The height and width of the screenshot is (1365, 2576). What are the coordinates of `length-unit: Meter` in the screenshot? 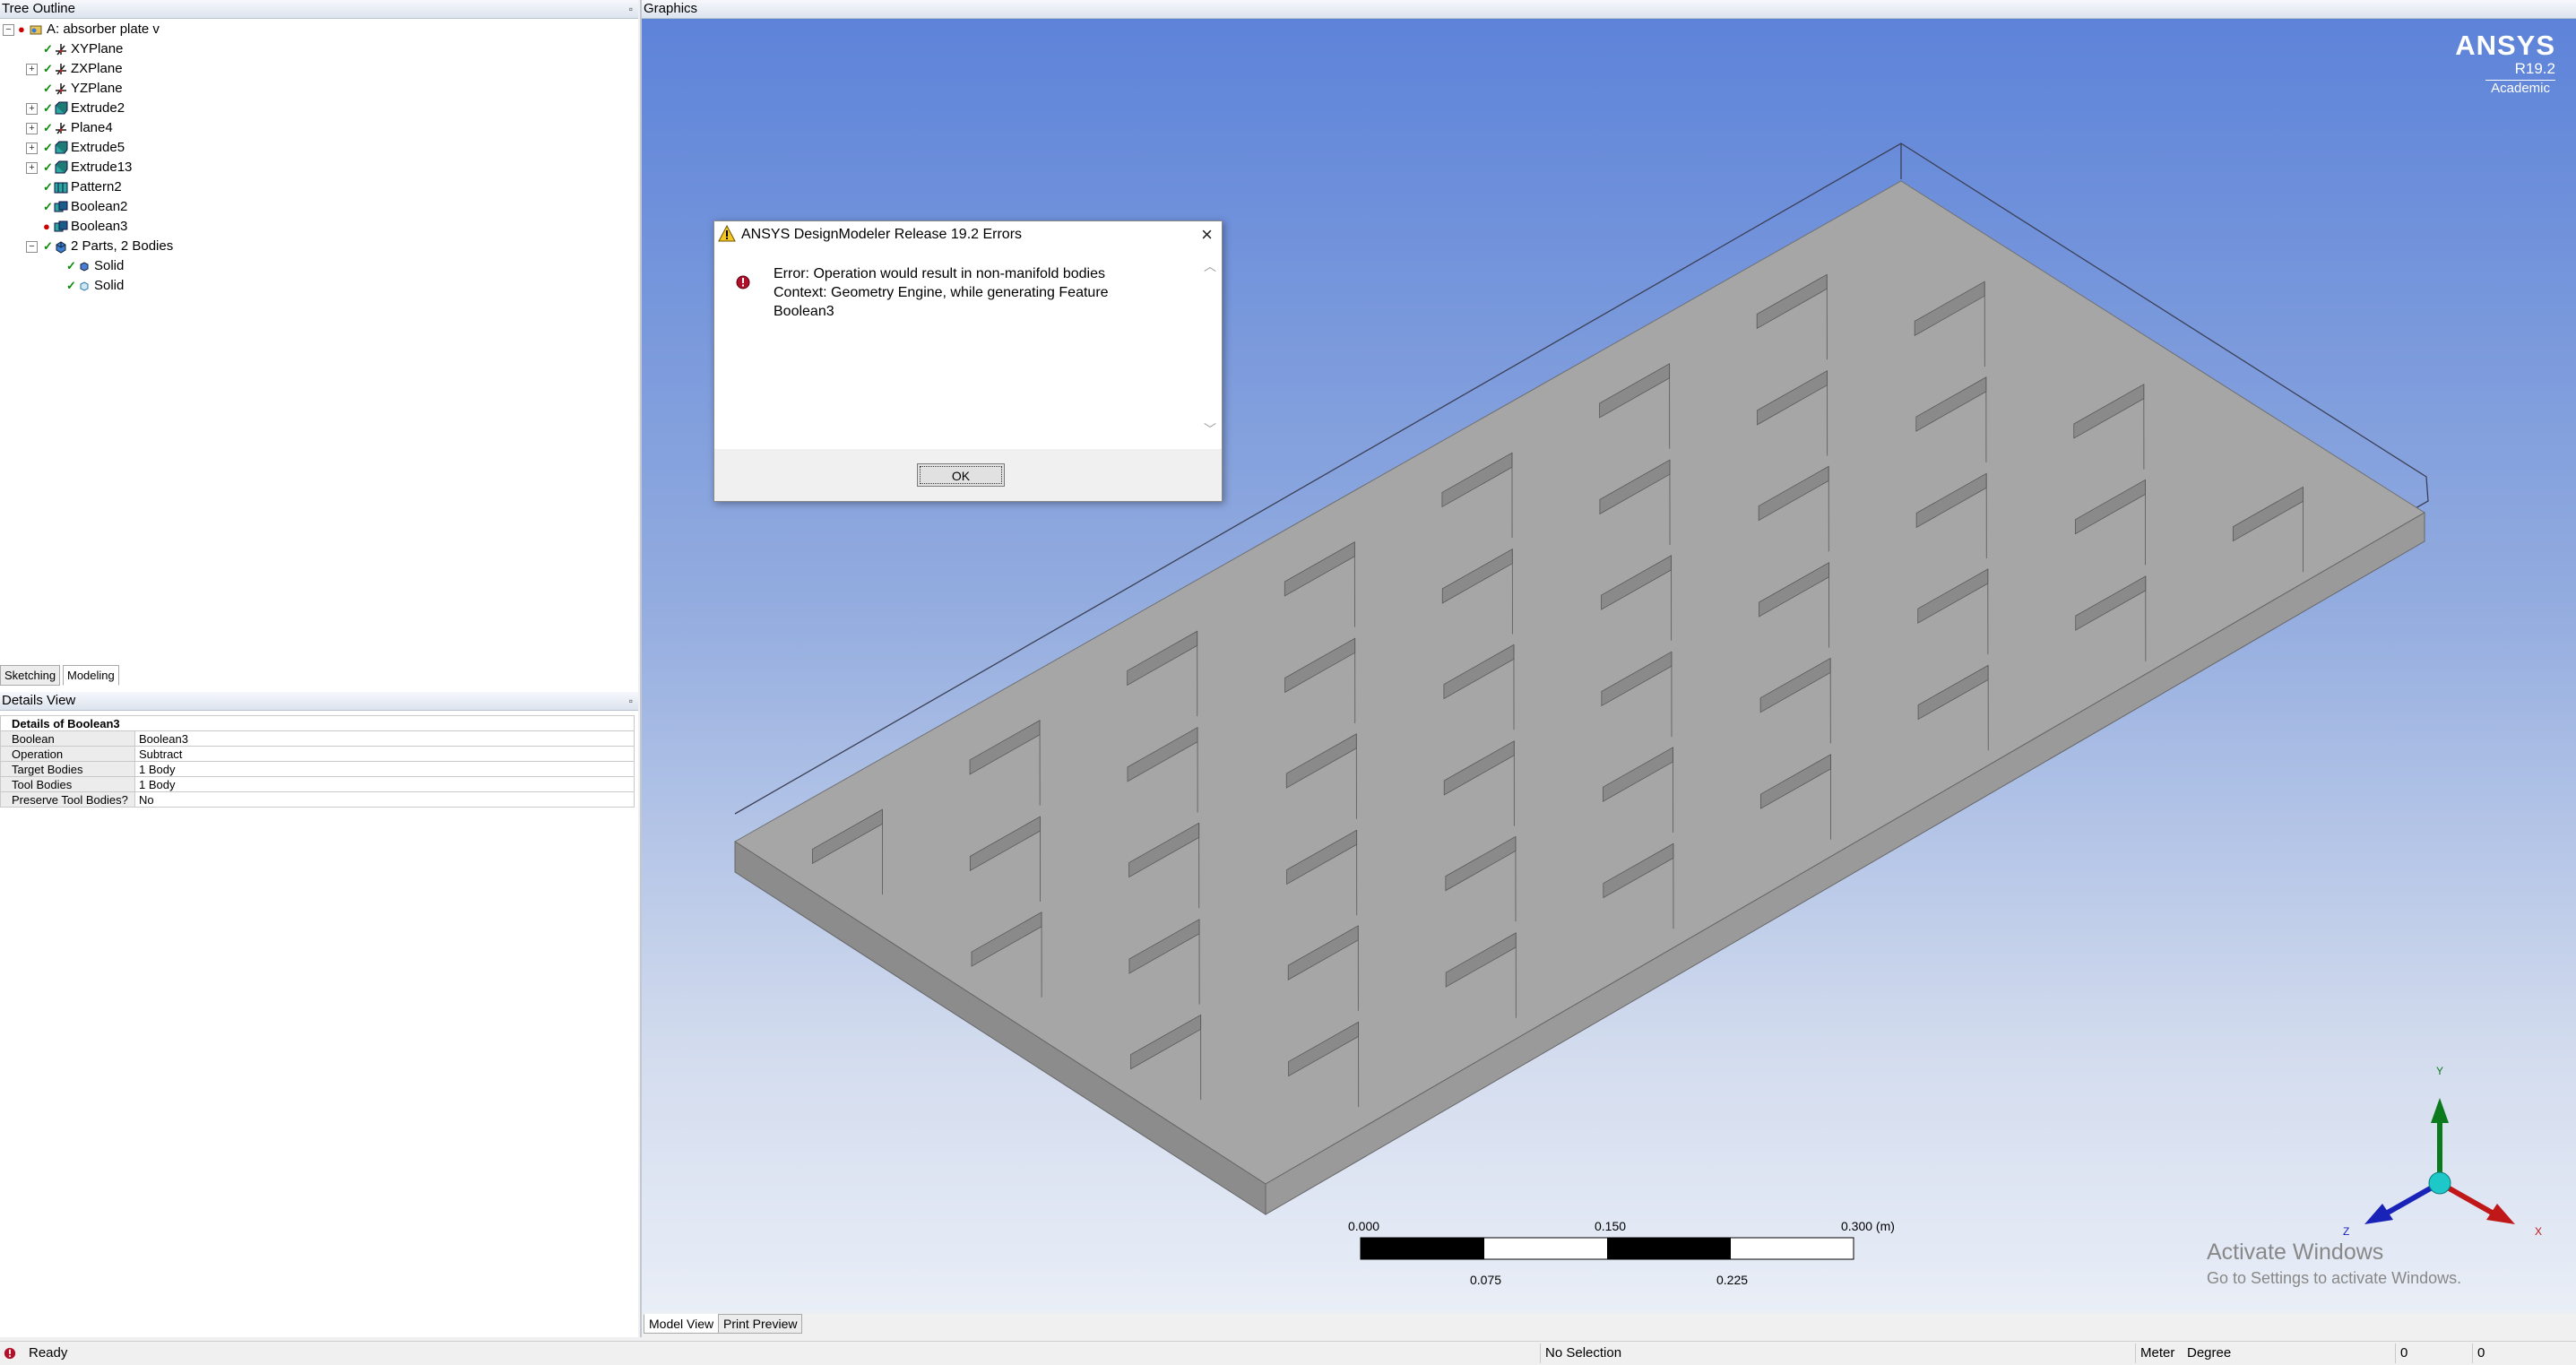 It's located at (2157, 1353).